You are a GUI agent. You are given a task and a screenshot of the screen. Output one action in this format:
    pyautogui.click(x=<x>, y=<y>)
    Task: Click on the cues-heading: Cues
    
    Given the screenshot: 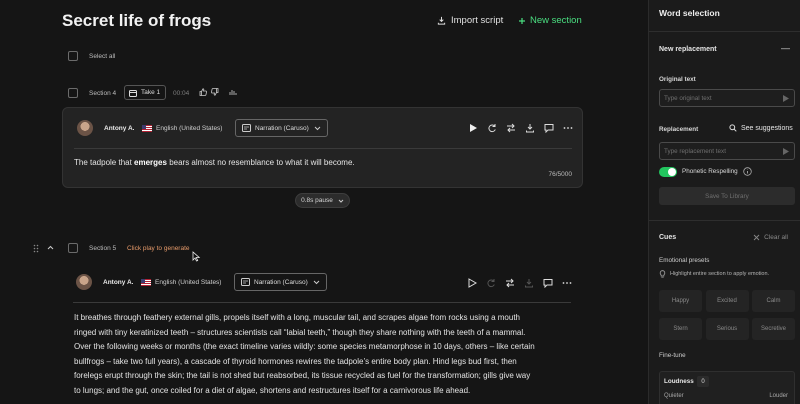 What is the action you would take?
    pyautogui.click(x=668, y=237)
    